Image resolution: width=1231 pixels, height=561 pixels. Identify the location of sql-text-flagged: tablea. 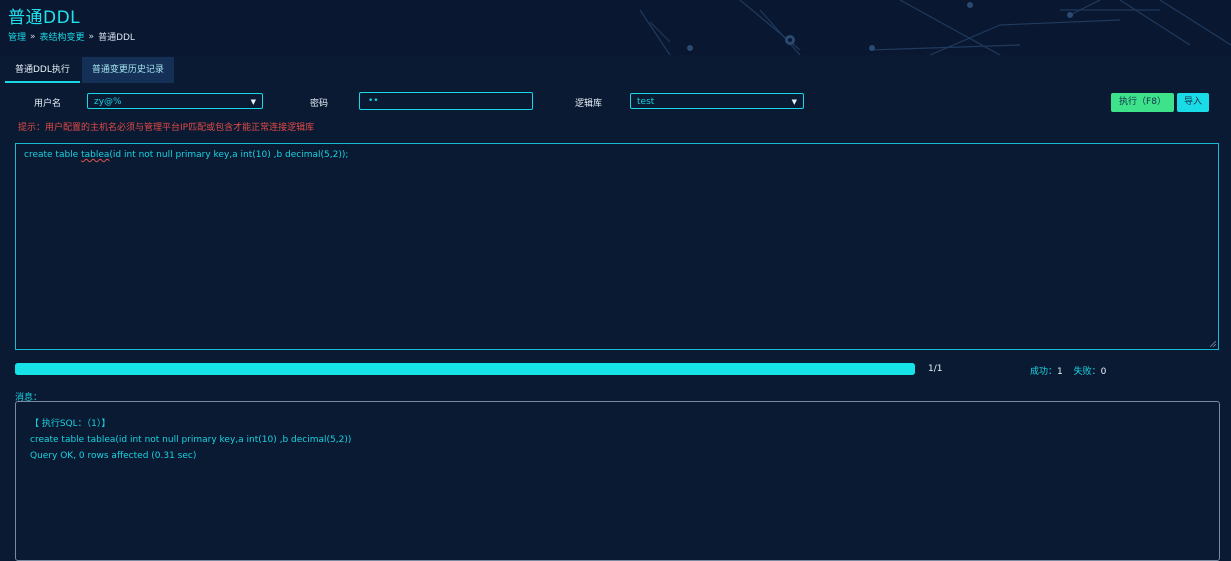
(95, 155).